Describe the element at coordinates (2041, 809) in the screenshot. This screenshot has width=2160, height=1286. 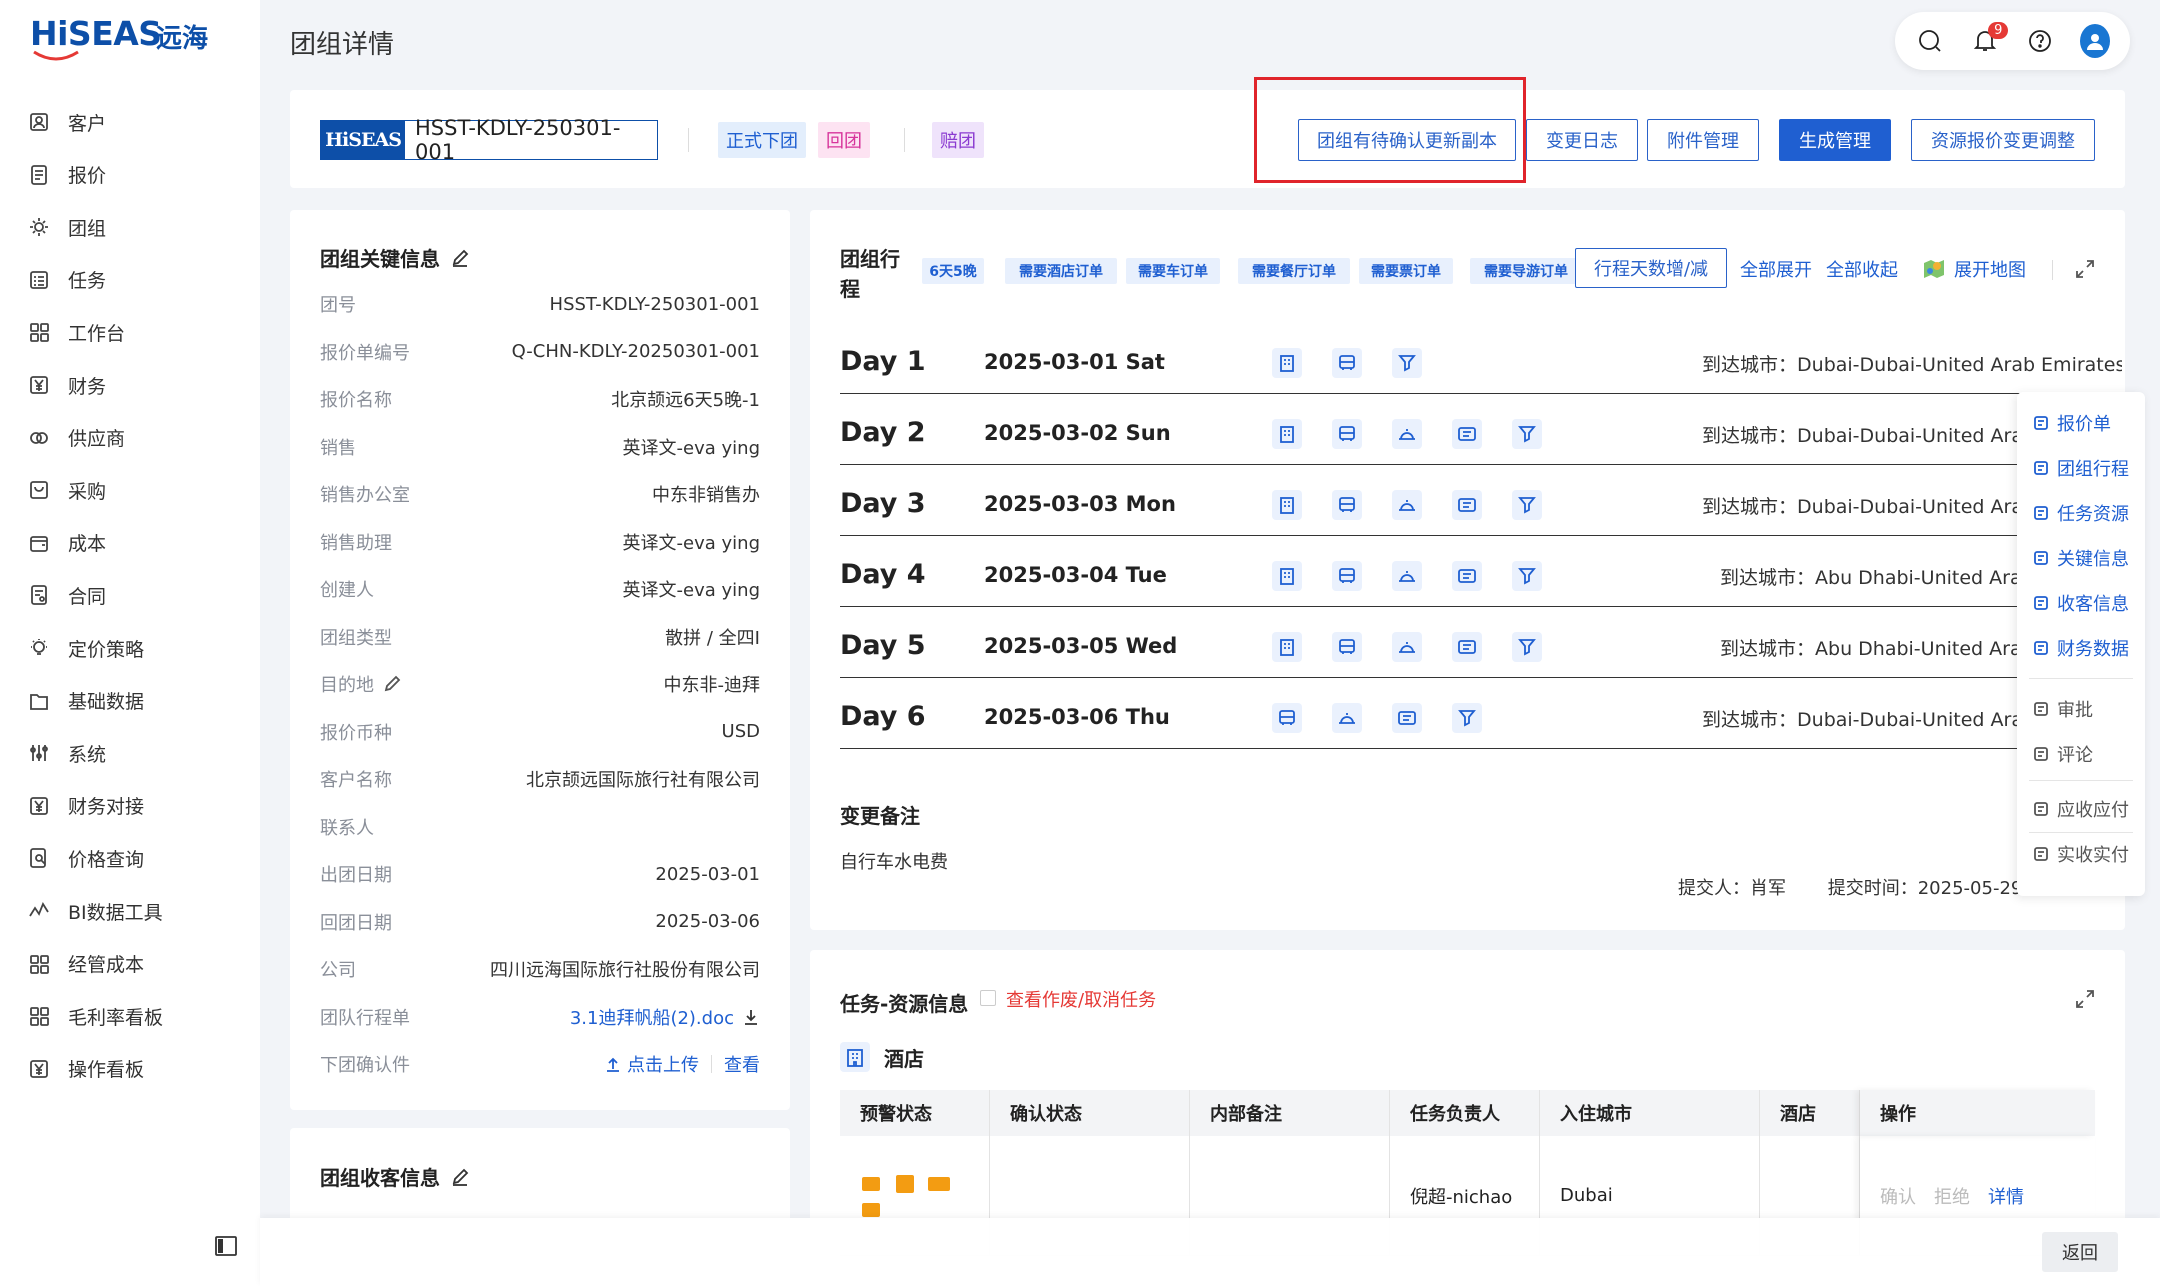
I see `payable-icon` at that location.